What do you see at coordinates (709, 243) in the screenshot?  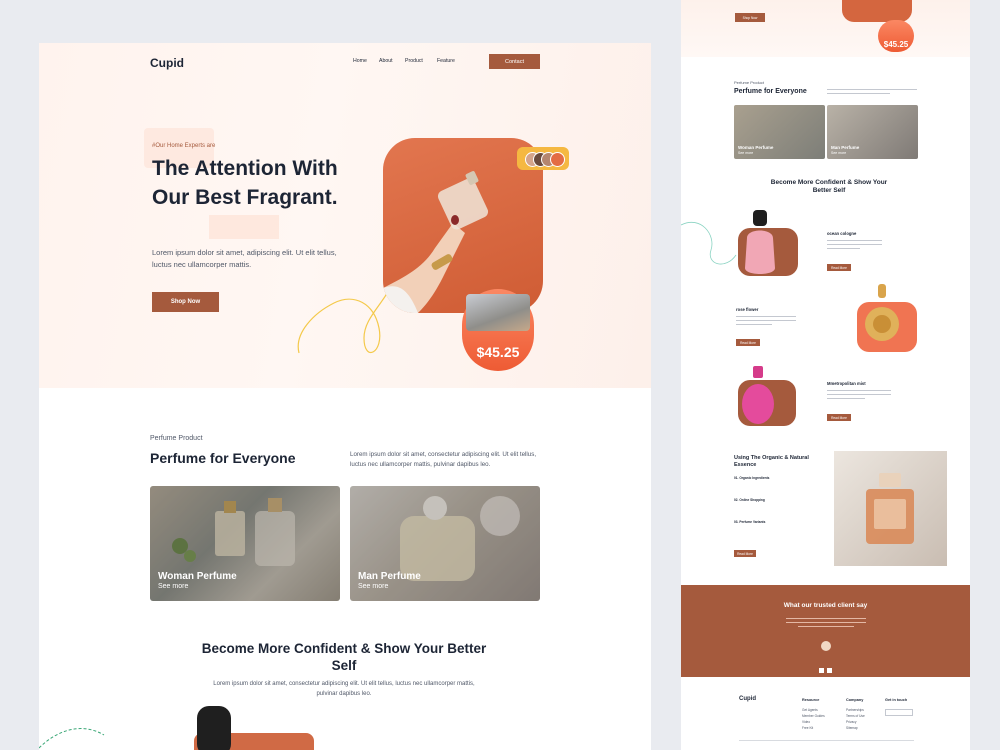 I see `decorative-curve` at bounding box center [709, 243].